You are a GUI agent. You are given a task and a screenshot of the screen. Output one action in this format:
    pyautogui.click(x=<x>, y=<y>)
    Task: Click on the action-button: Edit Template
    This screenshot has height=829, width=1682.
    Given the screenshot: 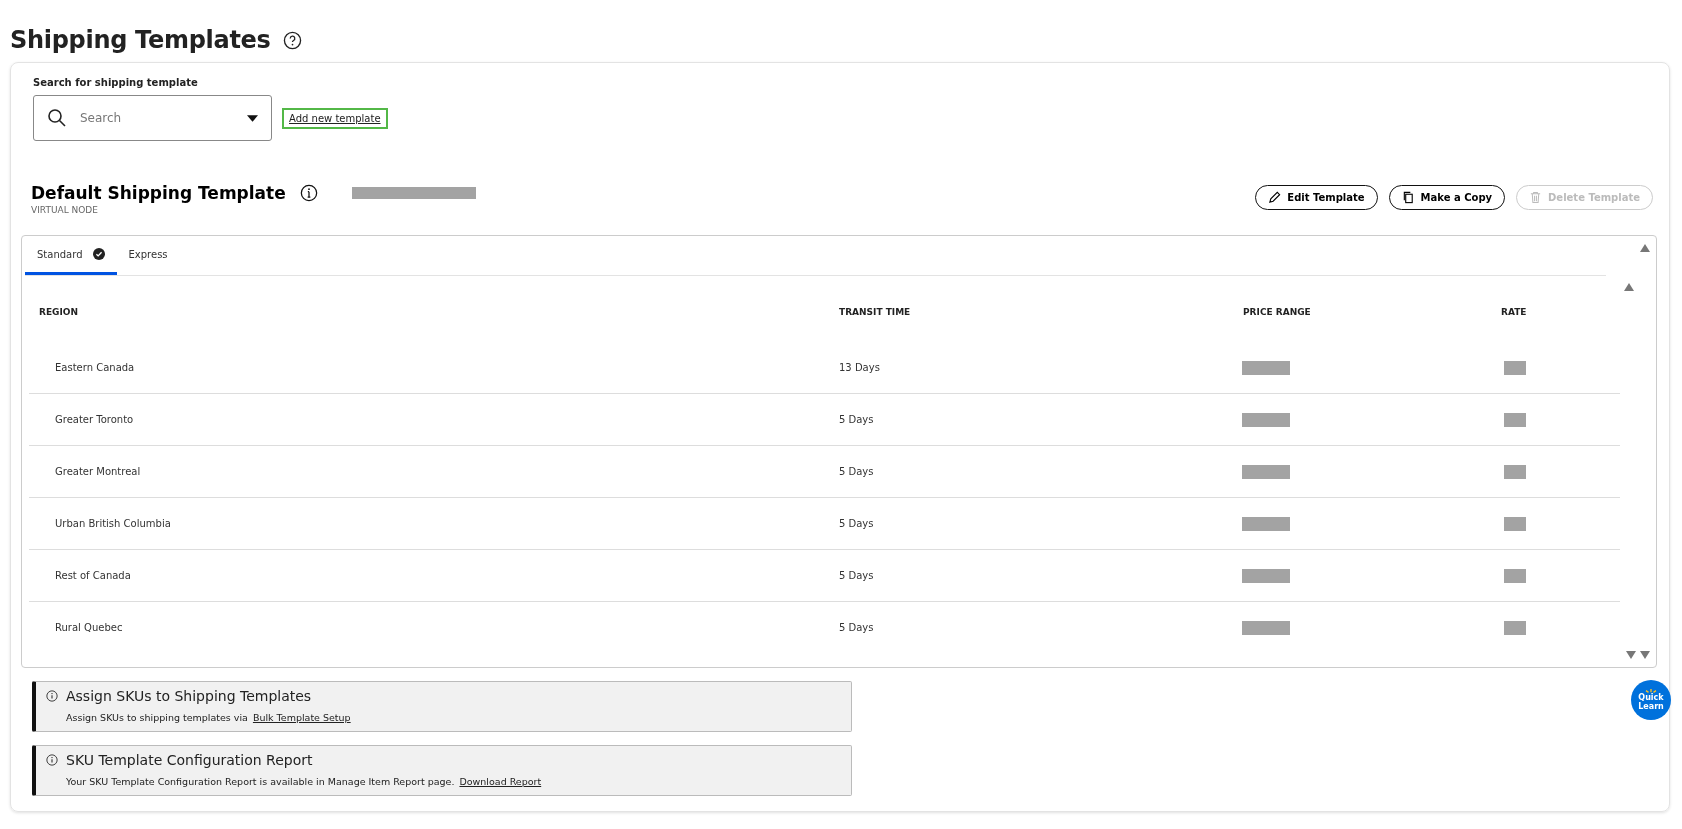 What is the action you would take?
    pyautogui.click(x=1316, y=197)
    